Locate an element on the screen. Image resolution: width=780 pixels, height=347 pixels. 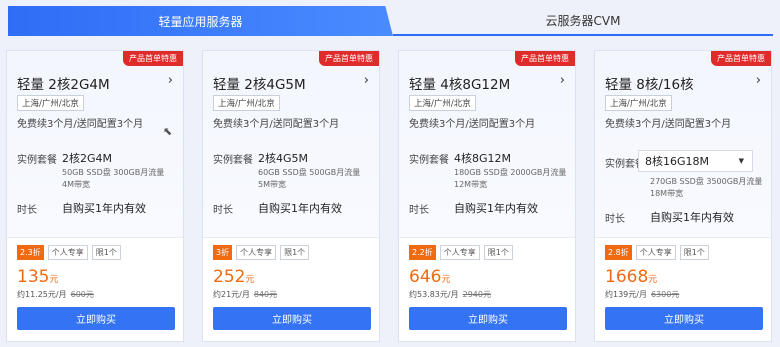
monthly-value: 约21元/月 is located at coordinates (231, 294).